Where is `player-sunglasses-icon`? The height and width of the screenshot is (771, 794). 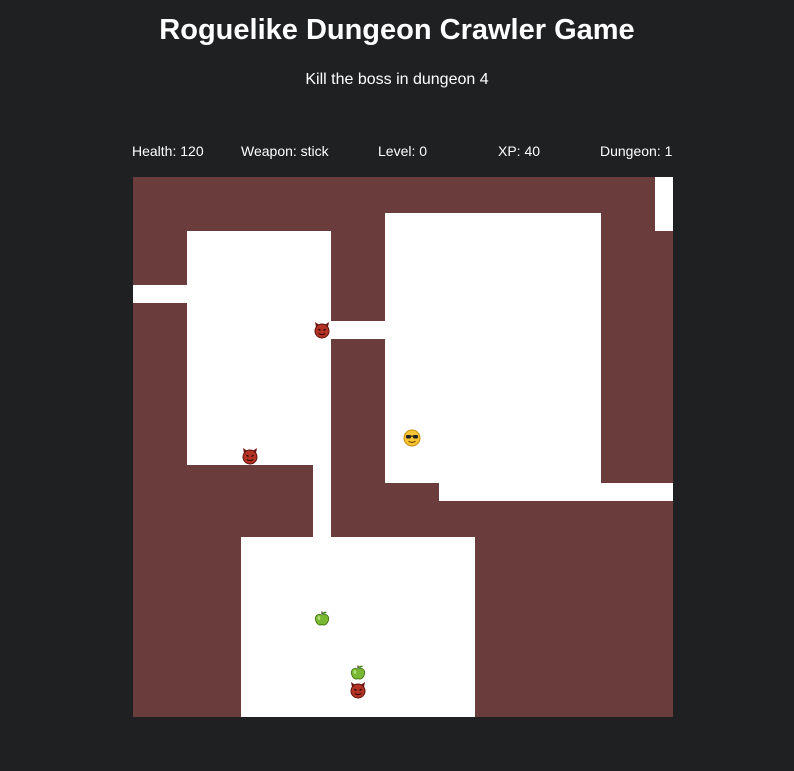
player-sunglasses-icon is located at coordinates (412, 438).